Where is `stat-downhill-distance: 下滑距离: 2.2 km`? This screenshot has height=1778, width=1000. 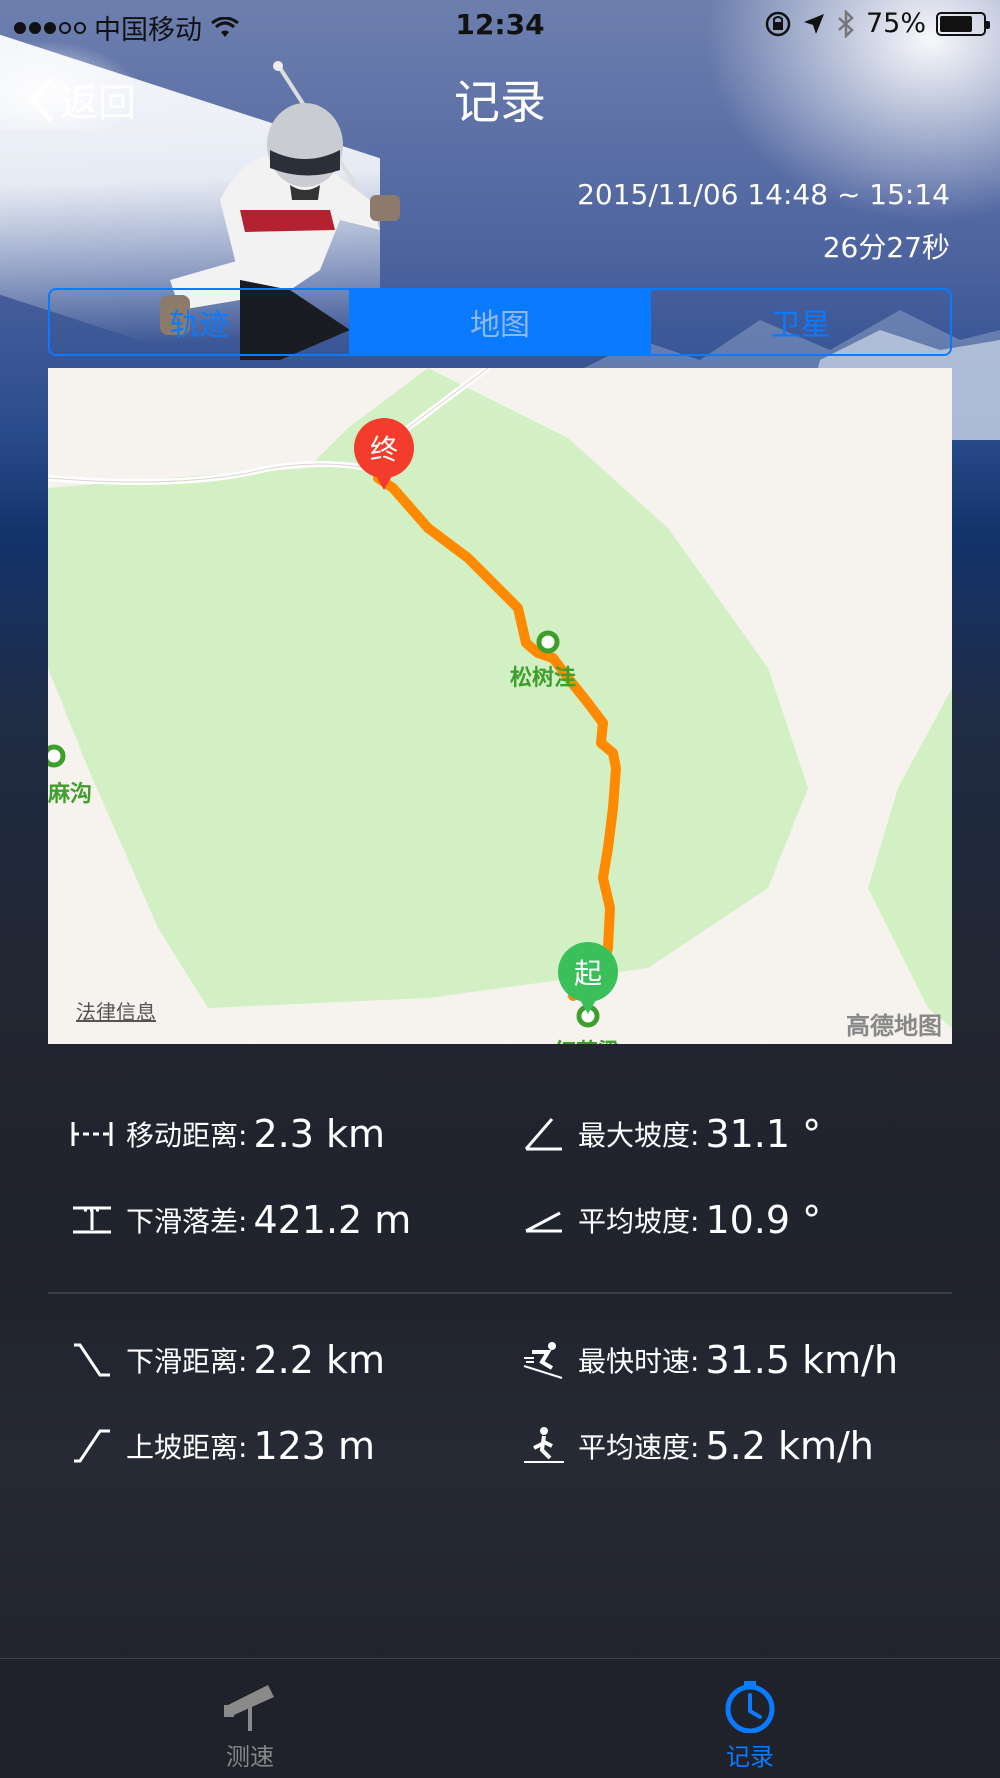 stat-downhill-distance: 下滑距离: 2.2 km is located at coordinates (227, 1360).